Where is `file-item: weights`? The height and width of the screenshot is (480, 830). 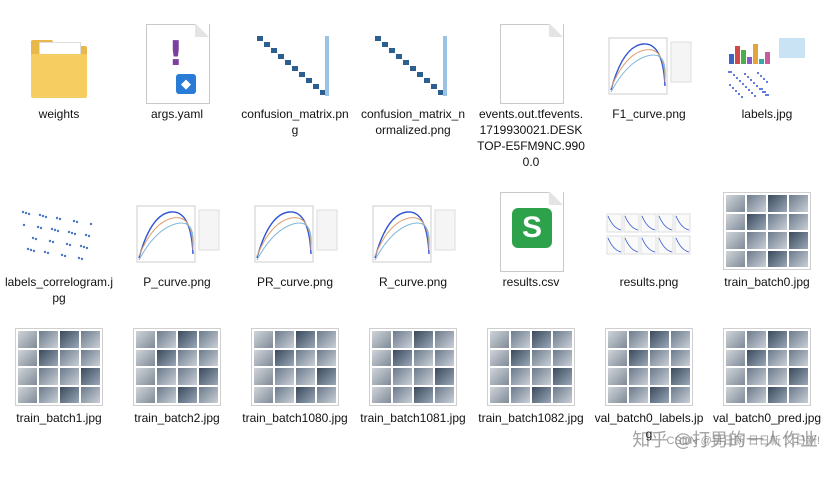 file-item: weights is located at coordinates (59, 91).